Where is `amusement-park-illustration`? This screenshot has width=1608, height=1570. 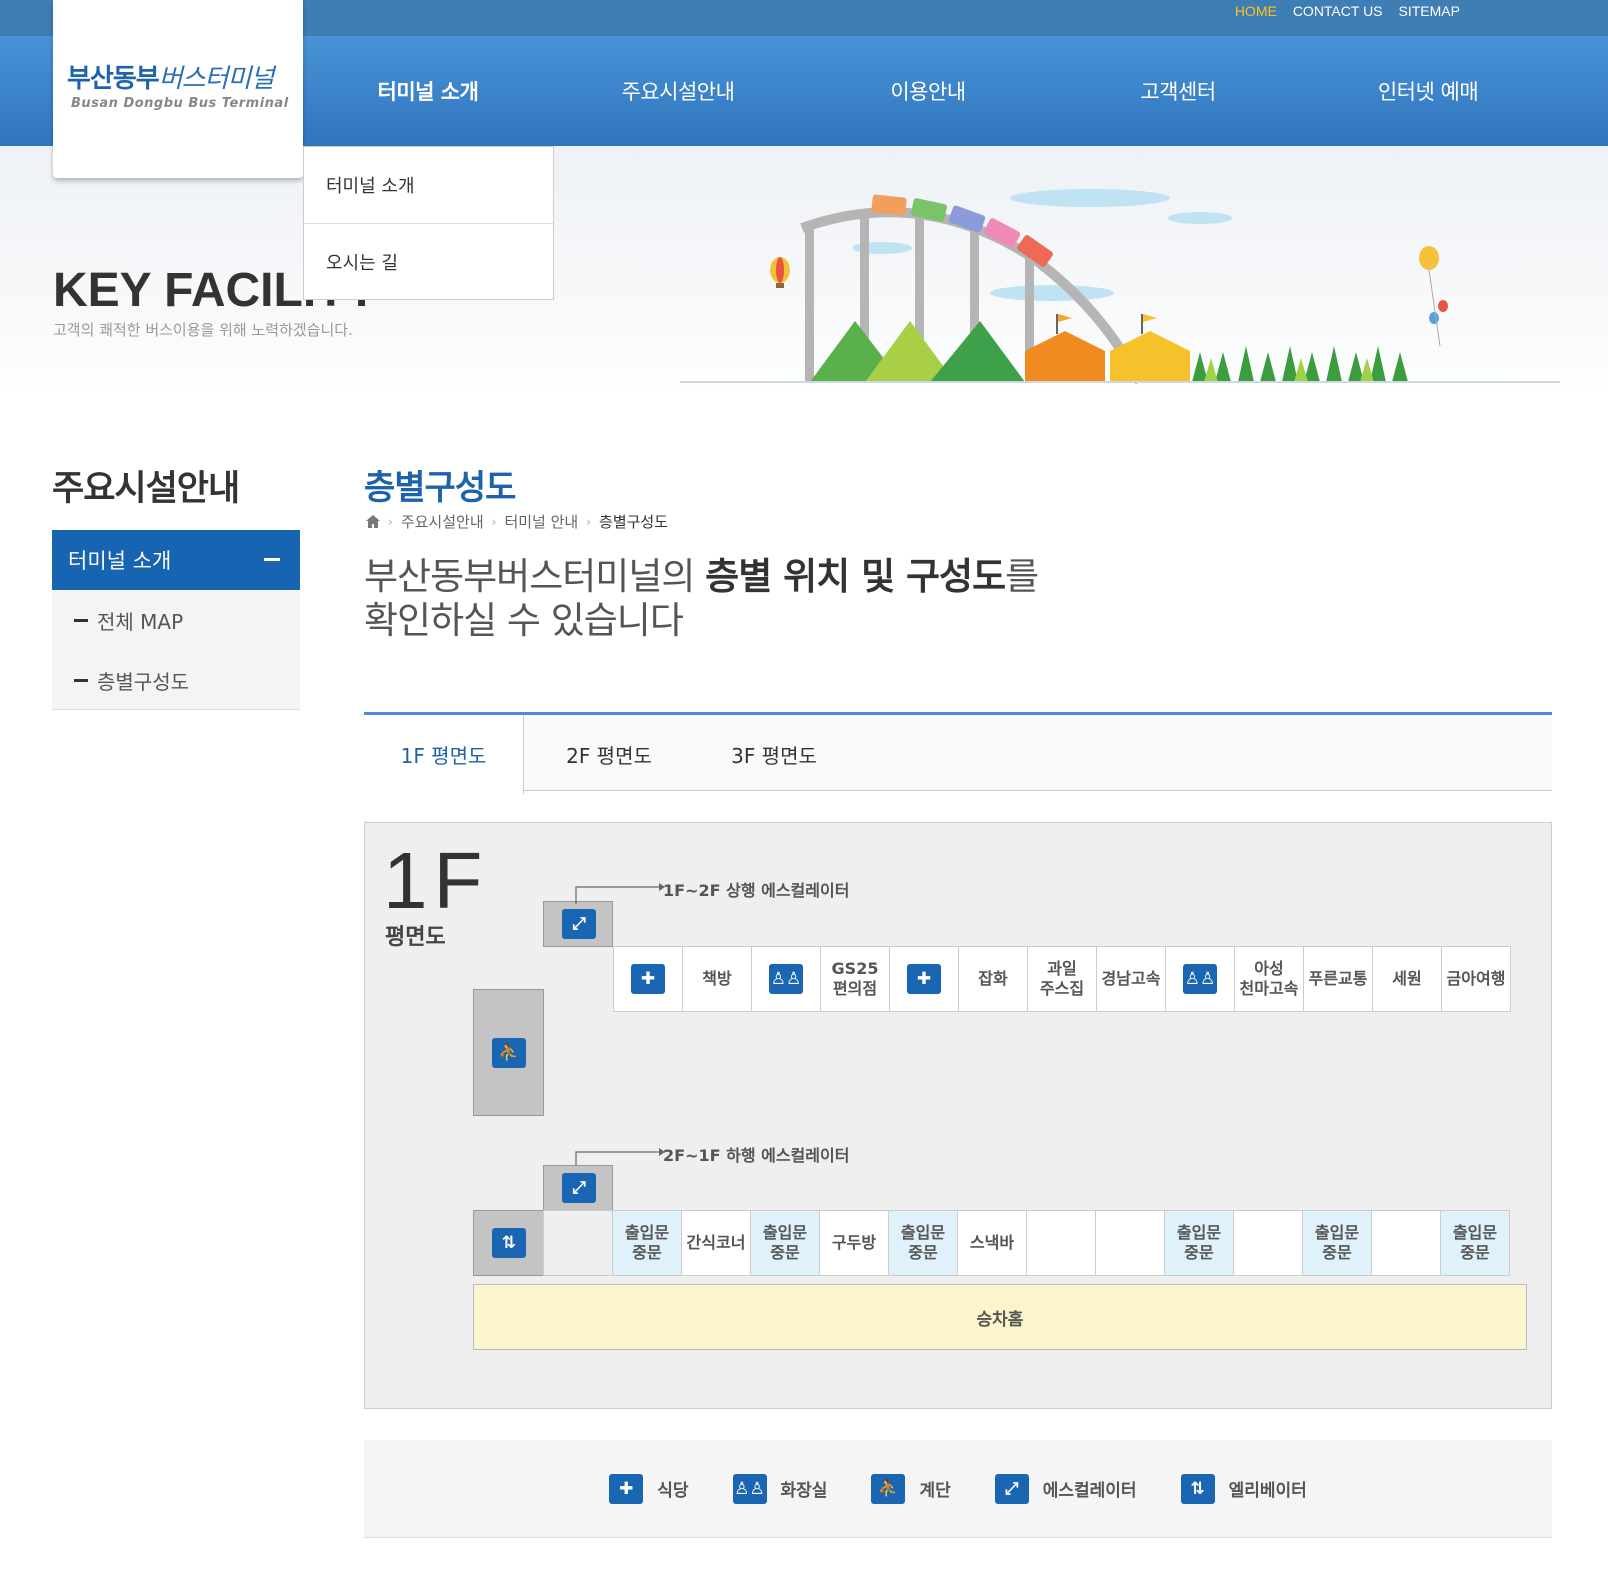 amusement-park-illustration is located at coordinates (1120, 287).